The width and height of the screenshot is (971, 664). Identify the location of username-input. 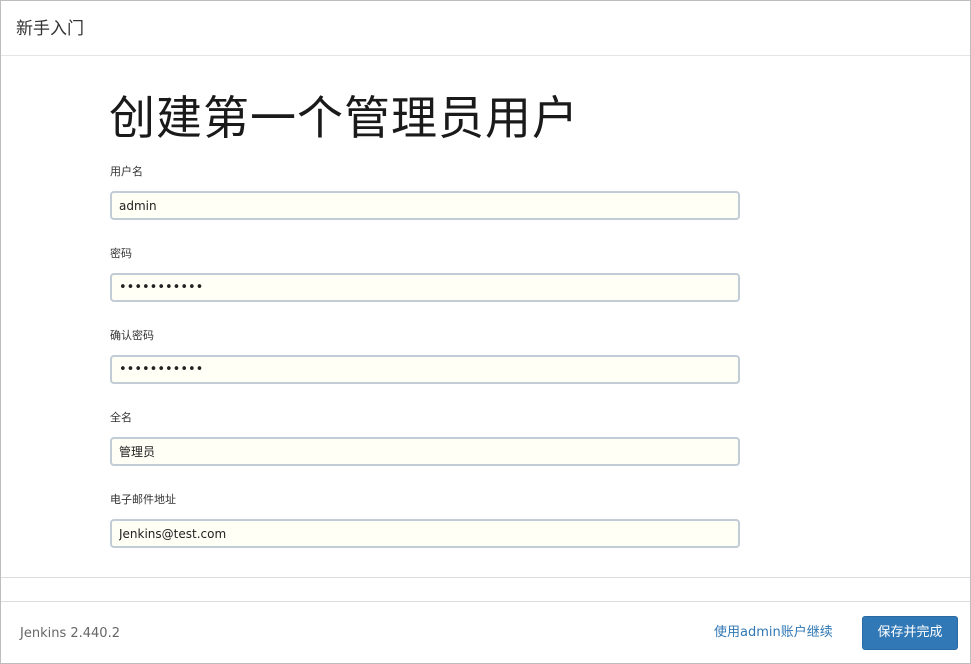
(425, 205).